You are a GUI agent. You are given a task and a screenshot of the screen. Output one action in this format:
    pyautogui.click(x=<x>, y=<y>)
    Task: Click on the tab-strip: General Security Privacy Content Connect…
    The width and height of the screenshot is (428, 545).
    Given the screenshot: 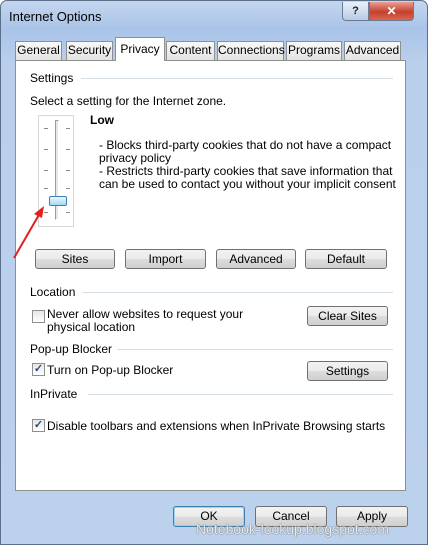 What is the action you would take?
    pyautogui.click(x=210, y=49)
    